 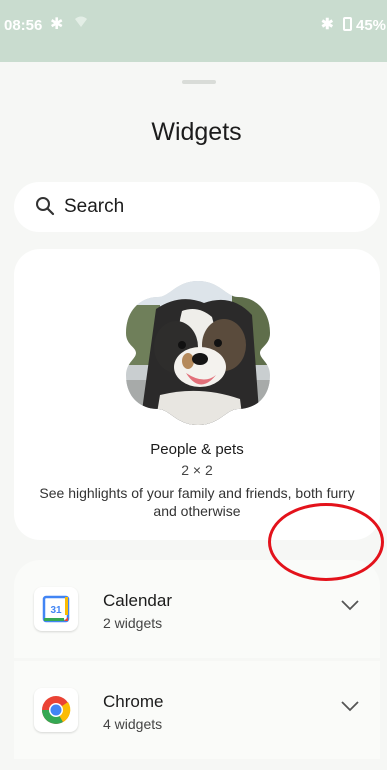 I want to click on calendar-icon-date: 31, so click(x=56, y=610).